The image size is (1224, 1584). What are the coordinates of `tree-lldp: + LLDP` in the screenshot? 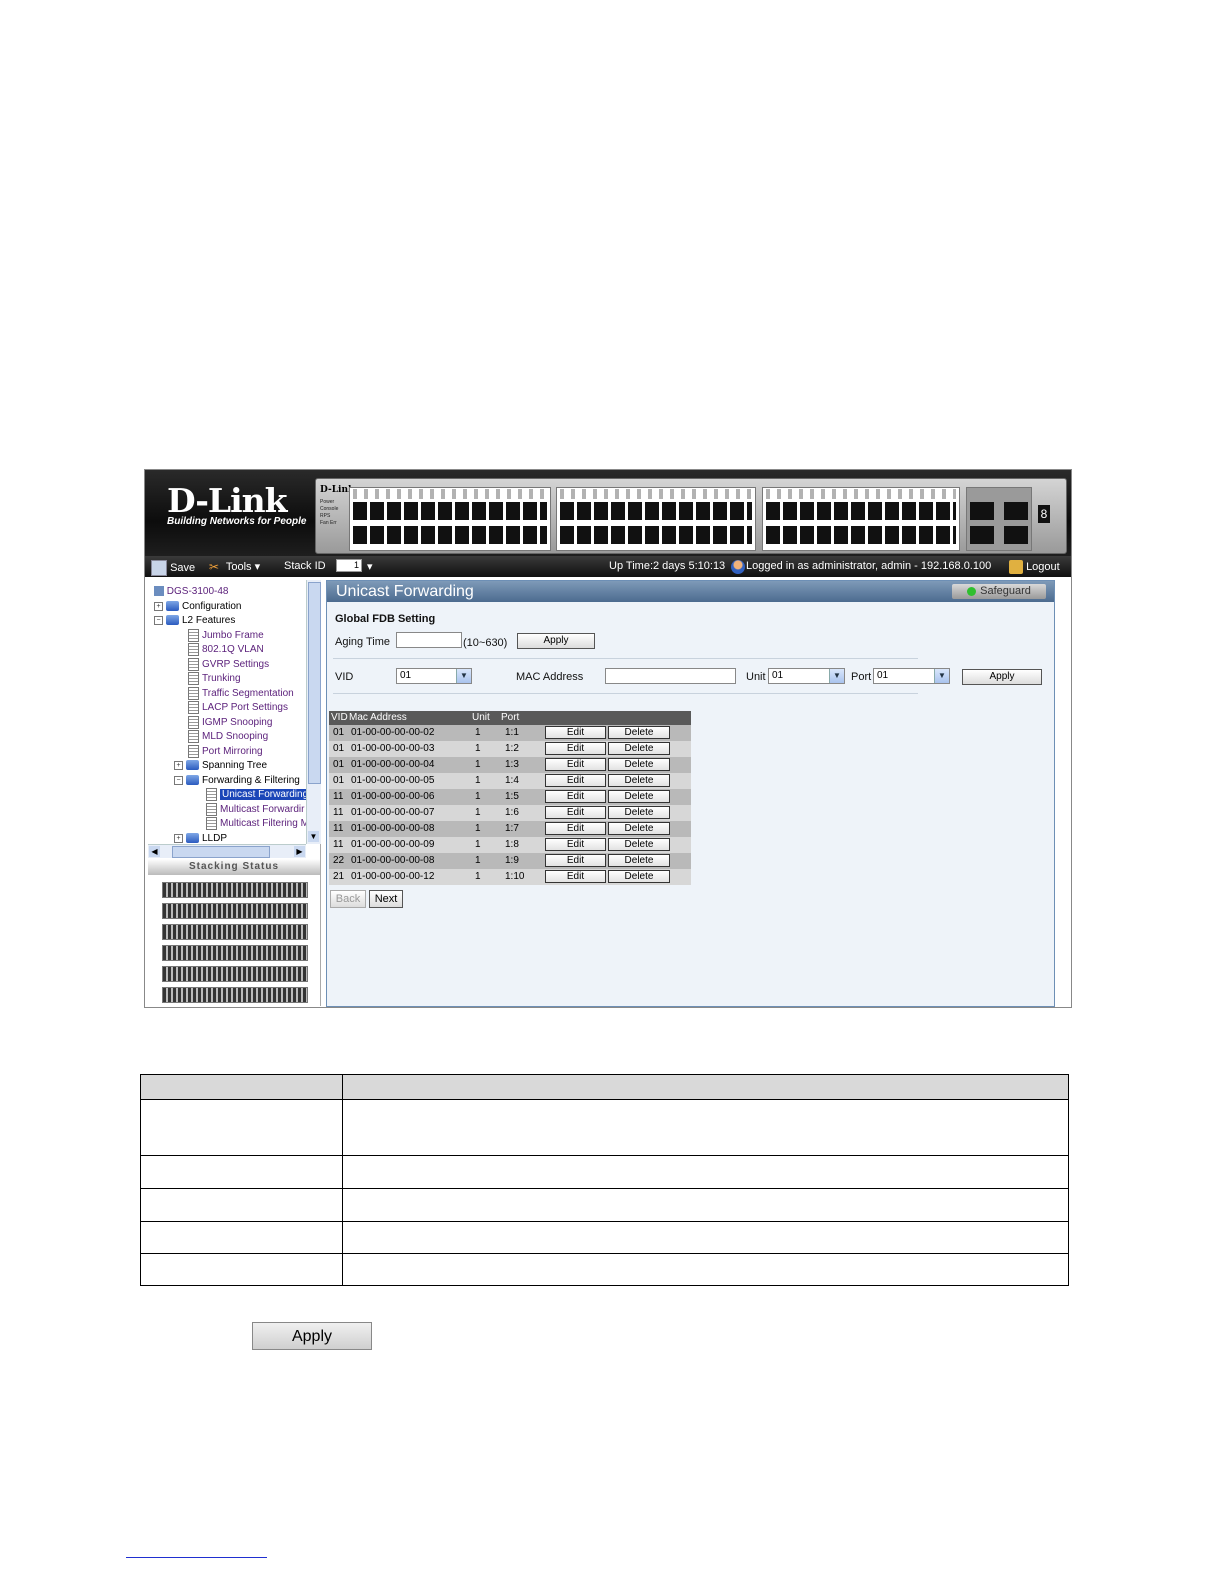 It's located at (200, 838).